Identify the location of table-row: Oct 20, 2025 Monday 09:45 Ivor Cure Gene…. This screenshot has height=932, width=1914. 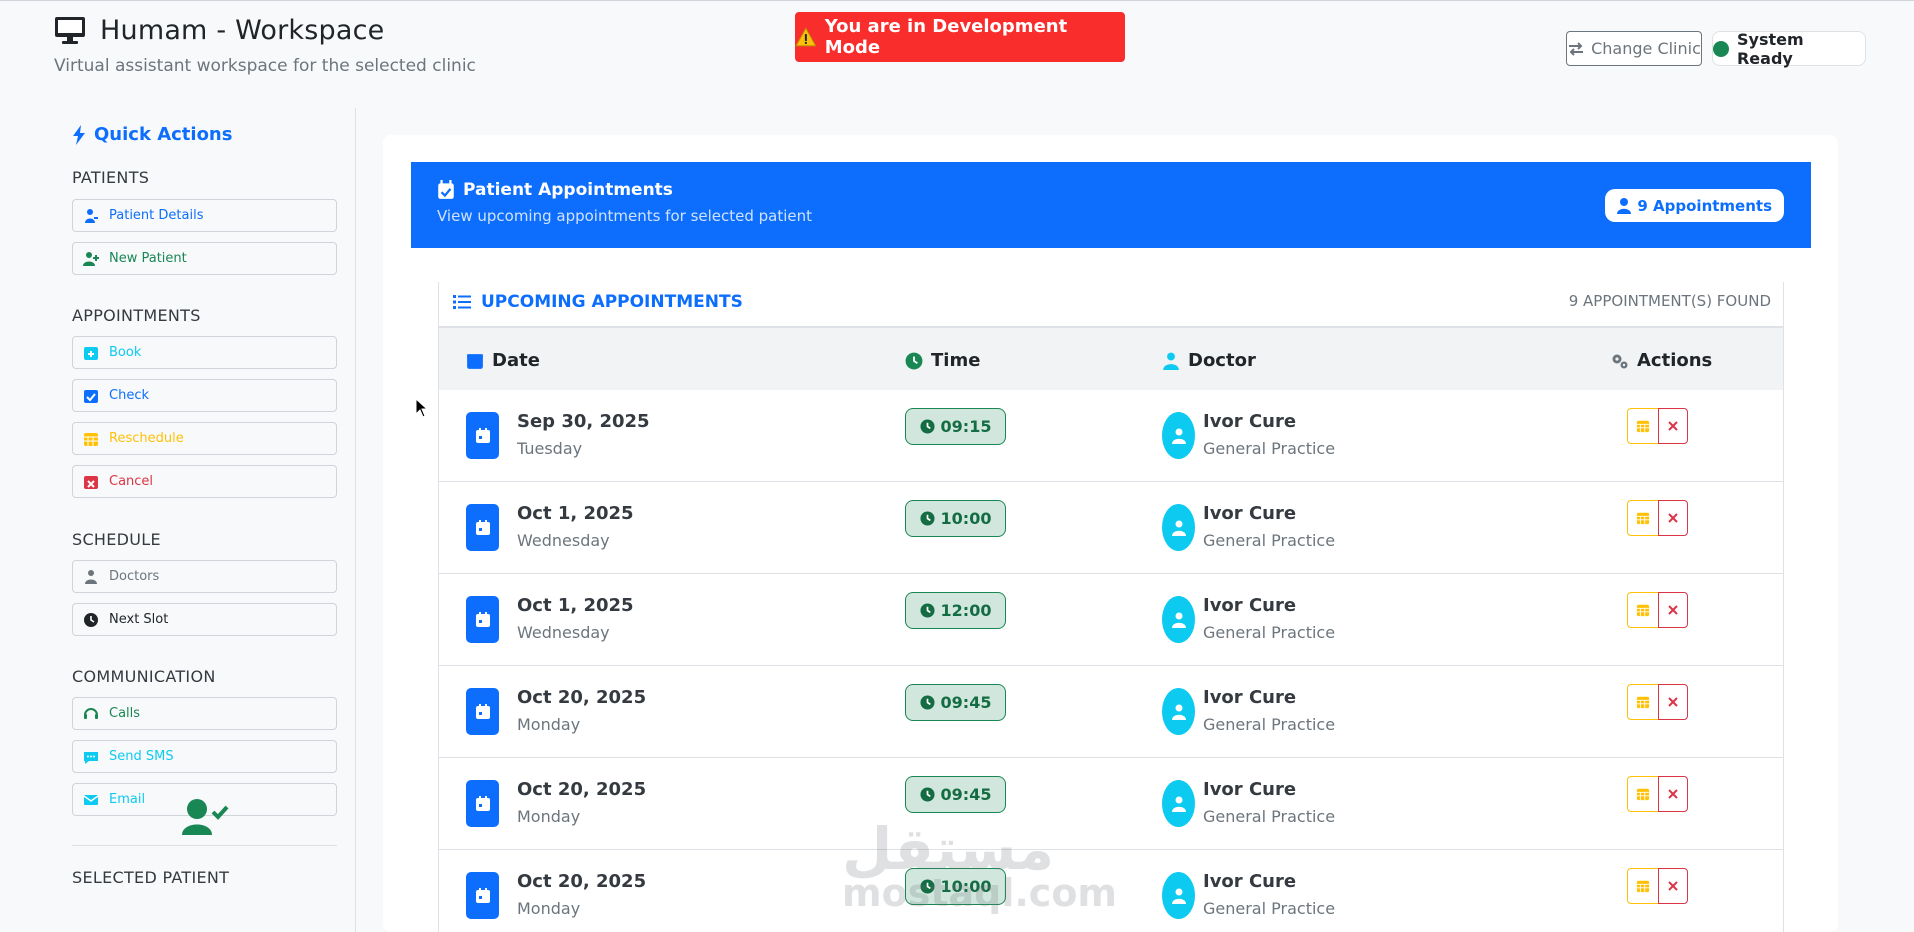
(1111, 804).